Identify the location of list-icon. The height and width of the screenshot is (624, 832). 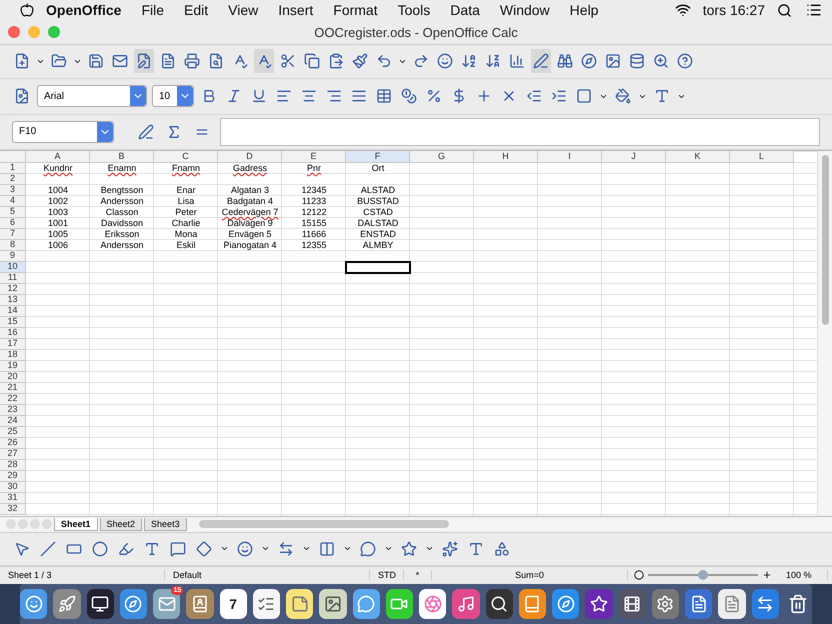
(814, 10).